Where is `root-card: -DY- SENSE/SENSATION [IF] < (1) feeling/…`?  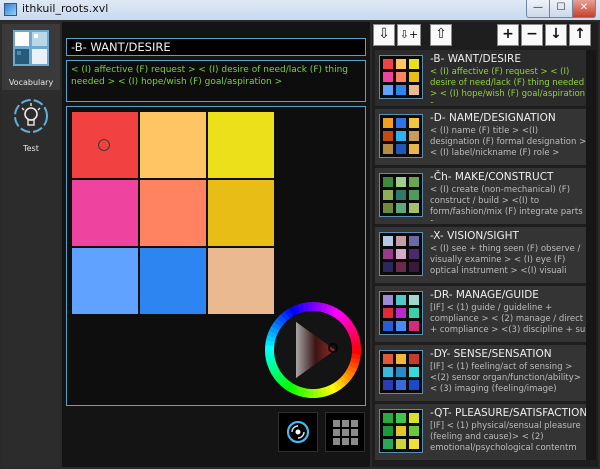 root-card: -DY- SENSE/SENSATION [IF] < (1) feeling/… is located at coordinates (480, 373).